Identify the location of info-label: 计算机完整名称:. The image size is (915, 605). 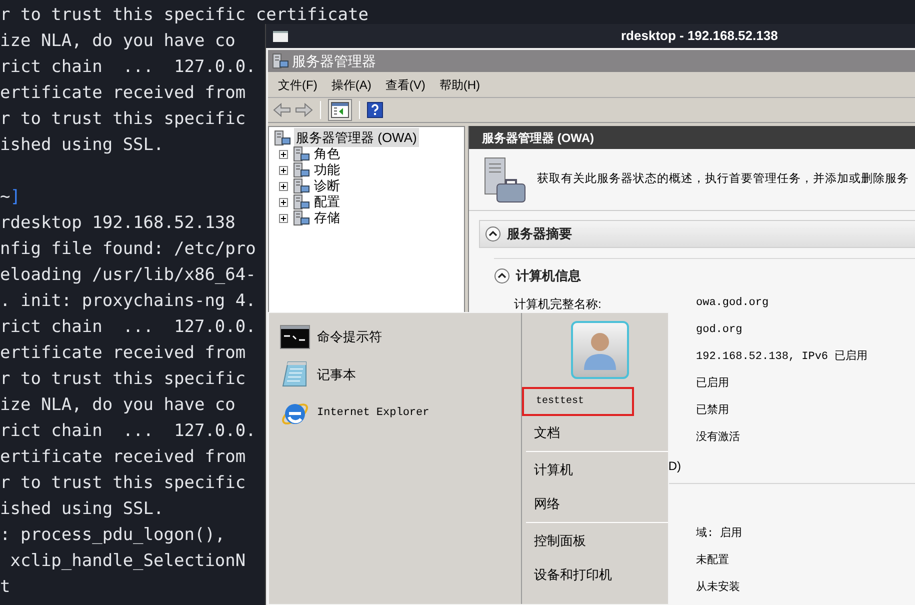
(558, 304).